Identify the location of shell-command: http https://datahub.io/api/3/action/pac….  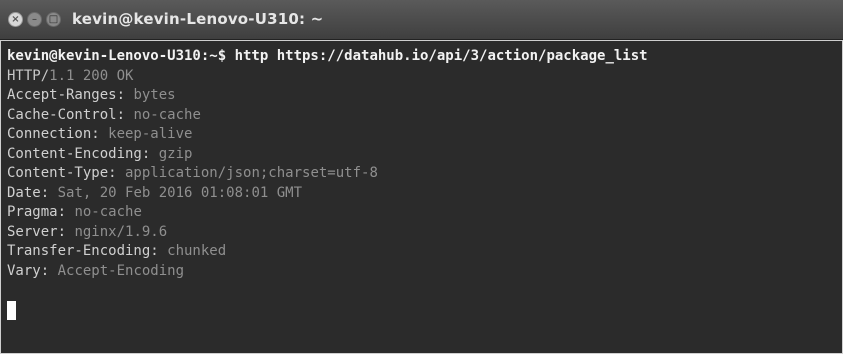
(441, 56).